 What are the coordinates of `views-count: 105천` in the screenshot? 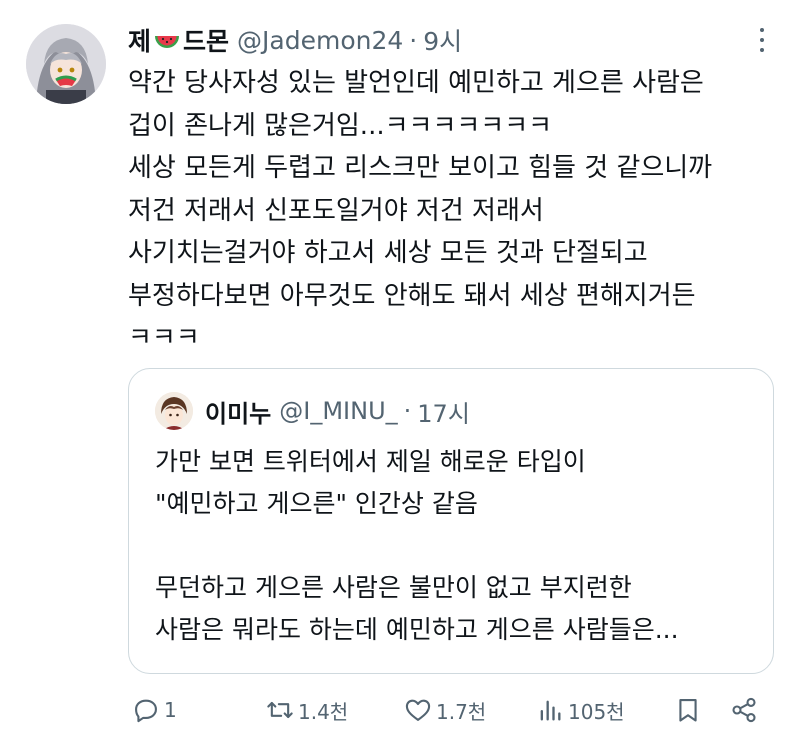 It's located at (596, 711).